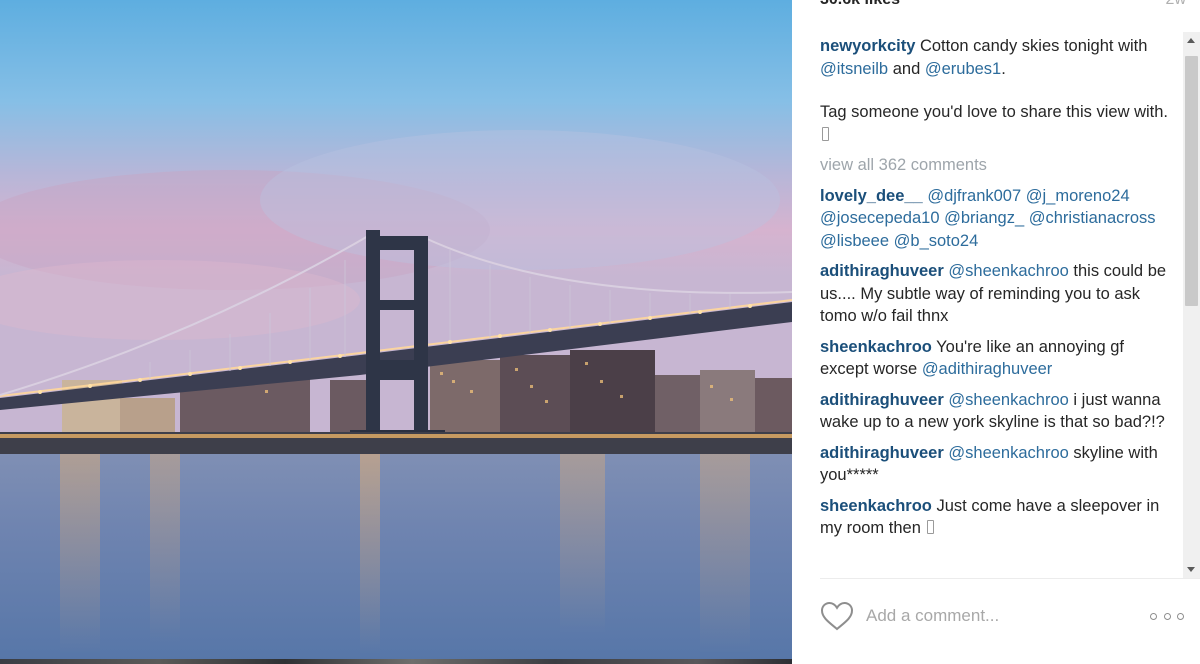  What do you see at coordinates (995, 165) in the screenshot?
I see `view-all-comments-link: view all 362 comments` at bounding box center [995, 165].